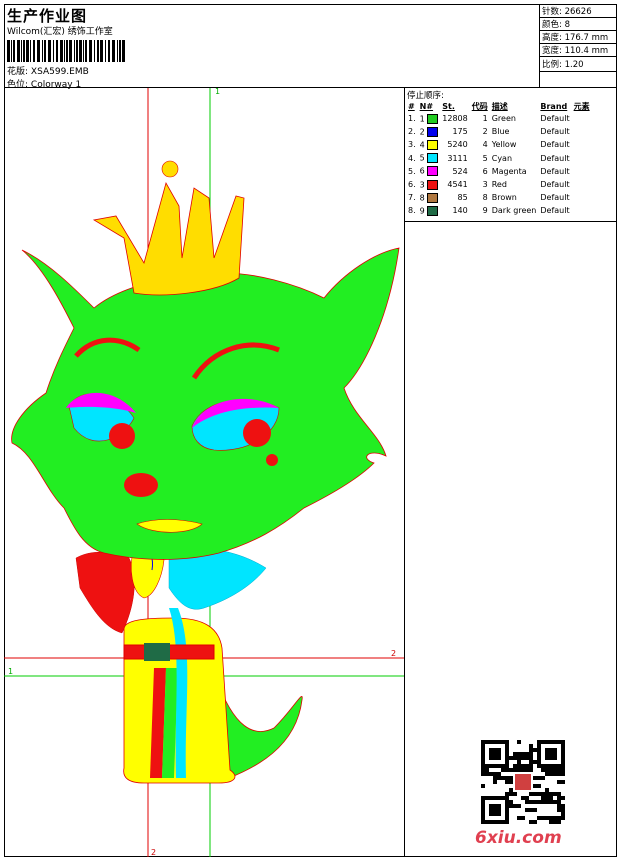 This screenshot has width=620, height=860. I want to click on row-needle: 9, so click(429, 210).